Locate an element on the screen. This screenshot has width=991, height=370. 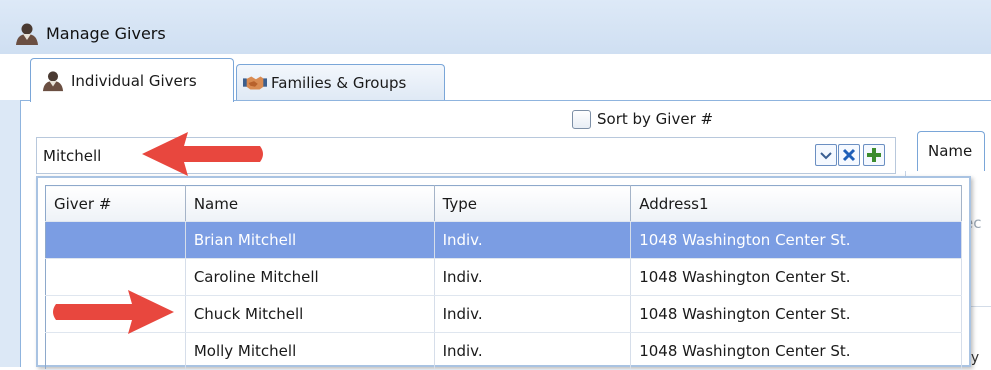
checkbox-label: Sort by Giver # is located at coordinates (655, 119).